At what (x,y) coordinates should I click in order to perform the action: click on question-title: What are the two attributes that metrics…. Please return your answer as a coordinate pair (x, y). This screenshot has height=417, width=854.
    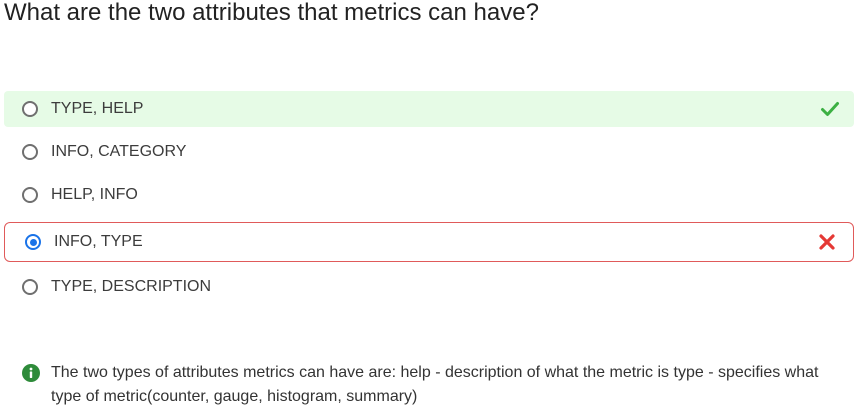
    Looking at the image, I should click on (271, 13).